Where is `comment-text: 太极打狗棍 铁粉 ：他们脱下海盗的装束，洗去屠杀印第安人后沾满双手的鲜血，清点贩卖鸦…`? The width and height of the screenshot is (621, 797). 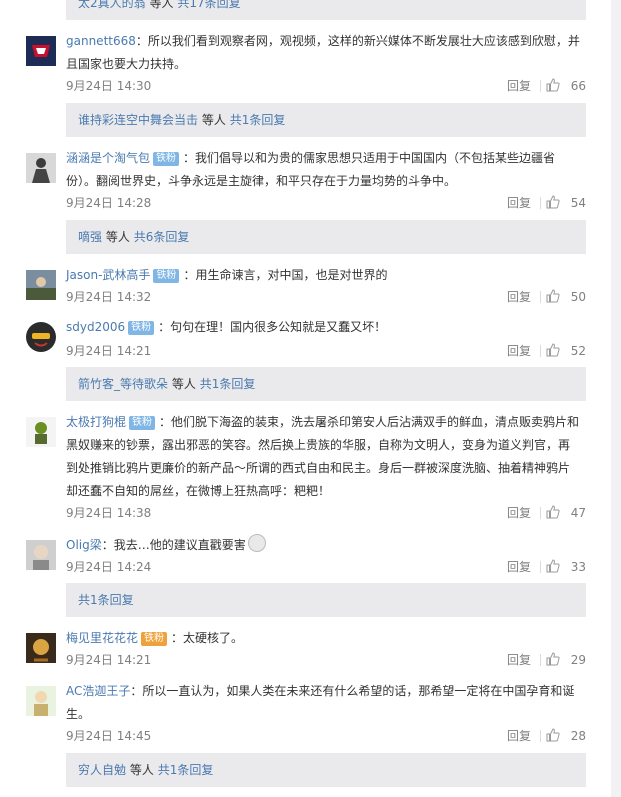
comment-text: 太极打狗棍 铁粉 ：他们脱下海盗的装束，洗去屠杀印第安人后沾满双手的鲜血，清点贩卖鸦… is located at coordinates (323, 457).